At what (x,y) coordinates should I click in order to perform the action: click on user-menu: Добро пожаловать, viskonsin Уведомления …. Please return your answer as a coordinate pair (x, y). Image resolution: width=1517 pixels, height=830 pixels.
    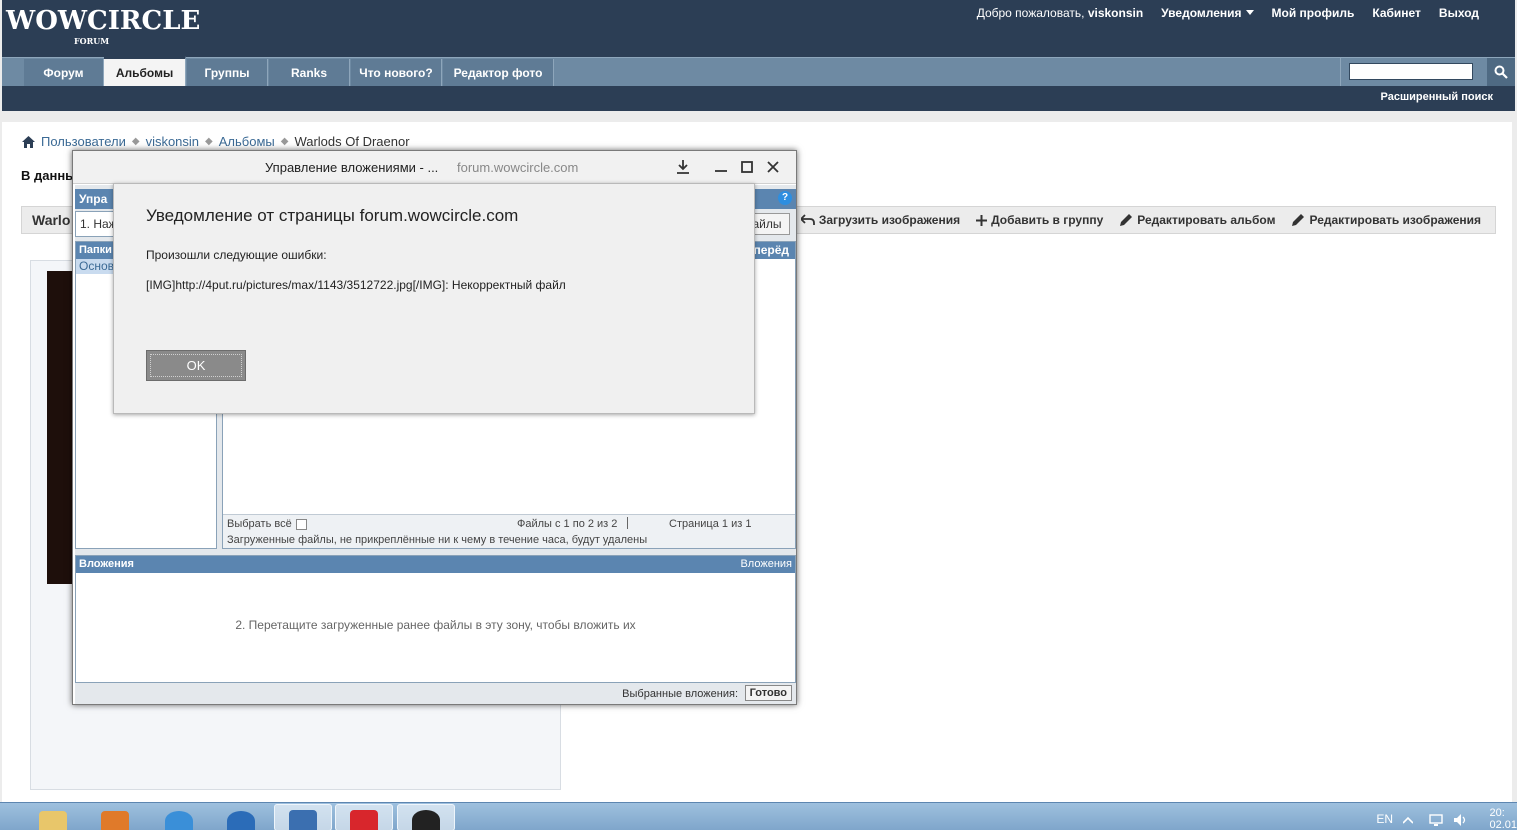
    Looking at the image, I should click on (1228, 13).